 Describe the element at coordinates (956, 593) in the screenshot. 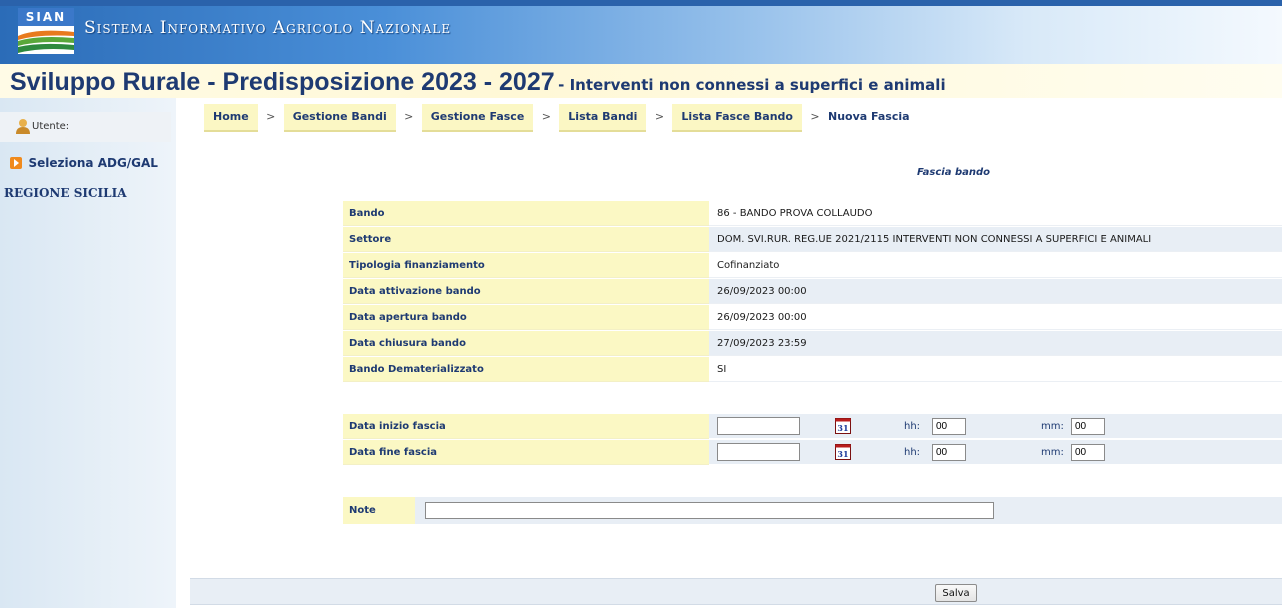

I see `save-button: Salva` at that location.